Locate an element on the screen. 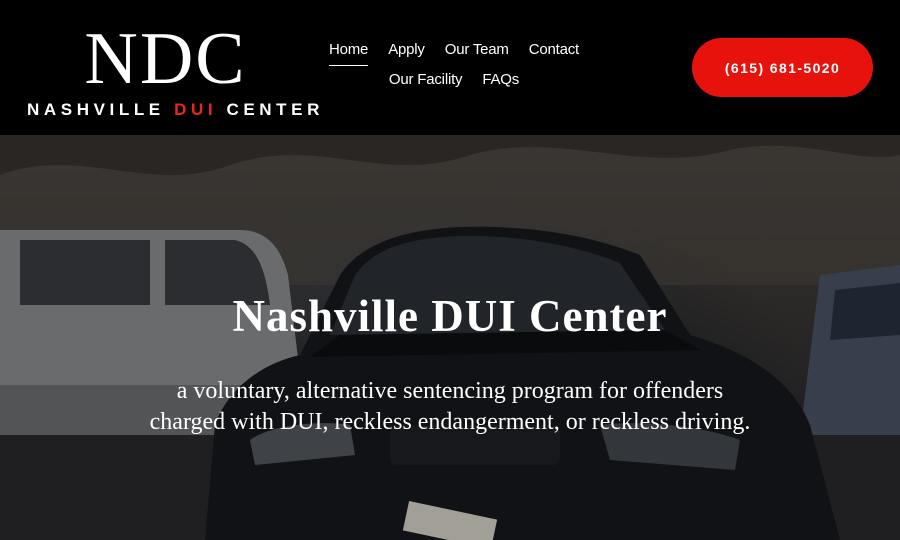  logo-wordmark-dui: DUI is located at coordinates (196, 109).